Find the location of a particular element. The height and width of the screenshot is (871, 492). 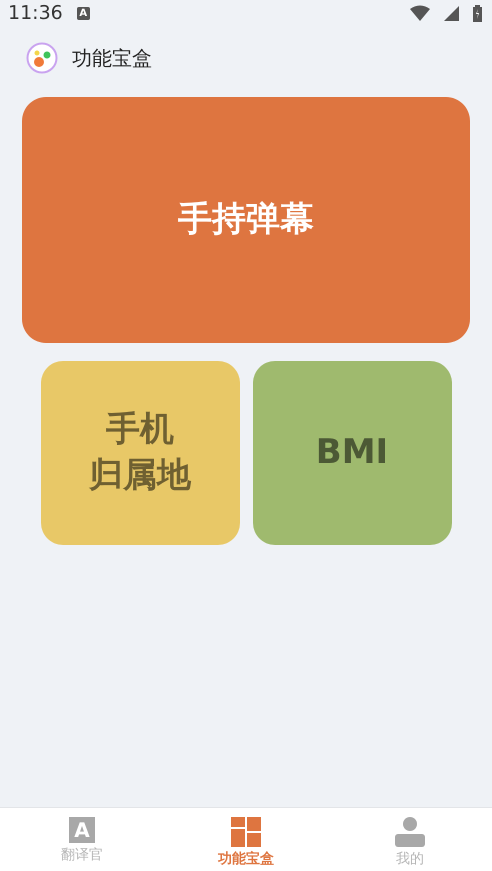

battery-icon is located at coordinates (477, 13).